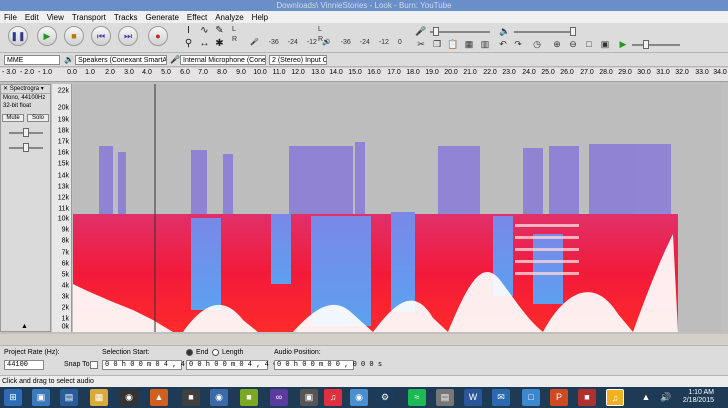  What do you see at coordinates (362, 43) in the screenshot?
I see `playback-meter-scale: 🔊 -36 -24 -12 0` at bounding box center [362, 43].